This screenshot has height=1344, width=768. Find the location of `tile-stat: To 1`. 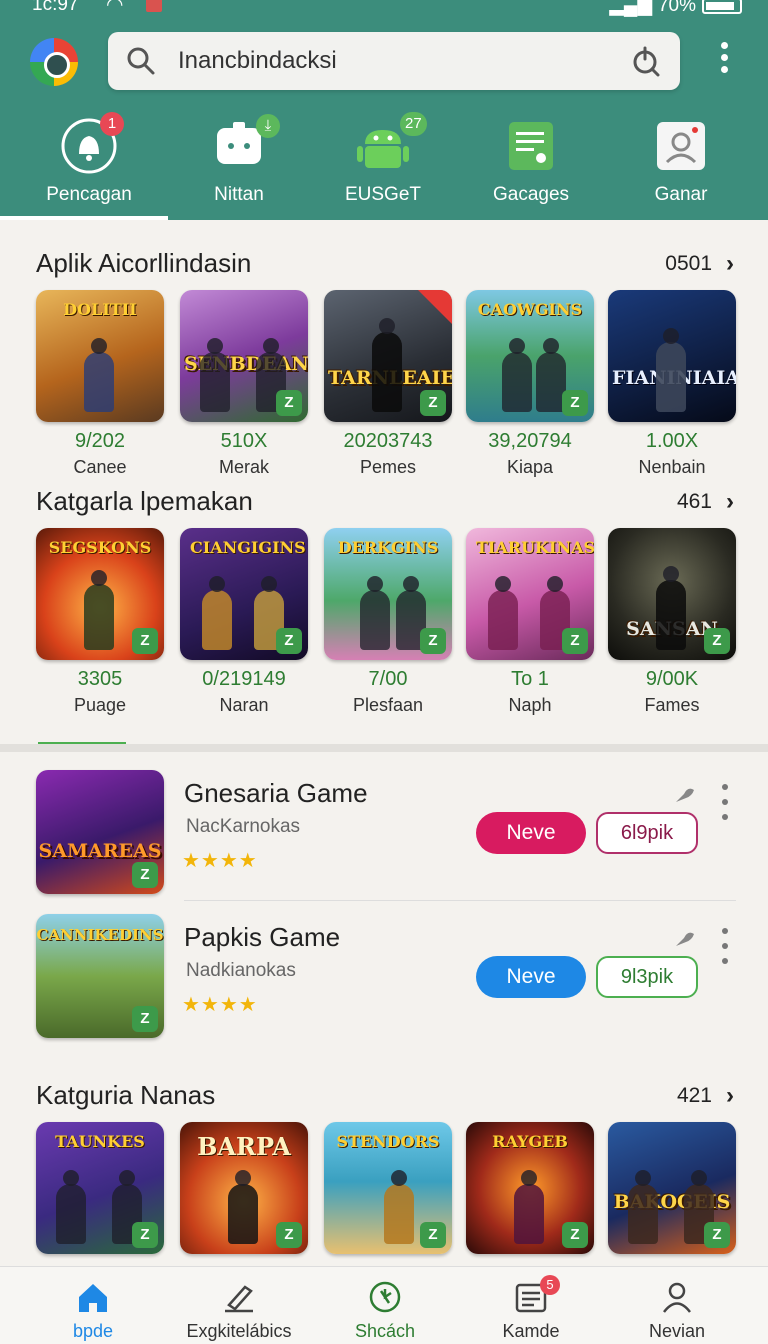

tile-stat: To 1 is located at coordinates (530, 679).